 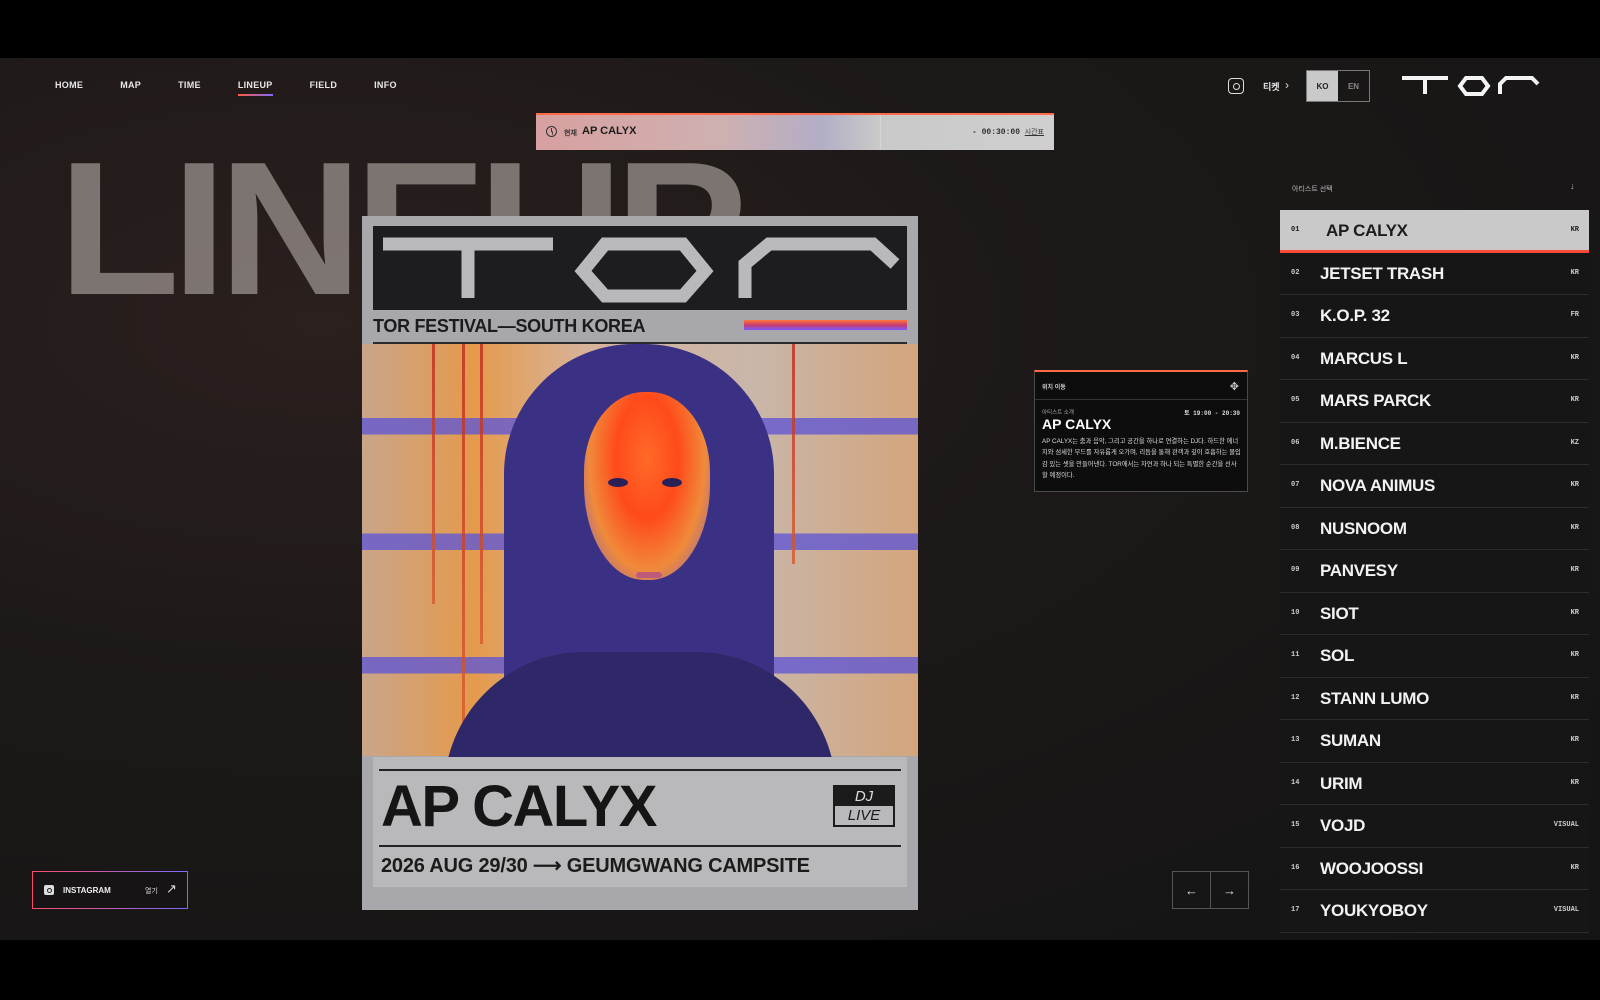 What do you see at coordinates (1434, 528) in the screenshot?
I see `artist-list-item: 08 NUSNOOM KR` at bounding box center [1434, 528].